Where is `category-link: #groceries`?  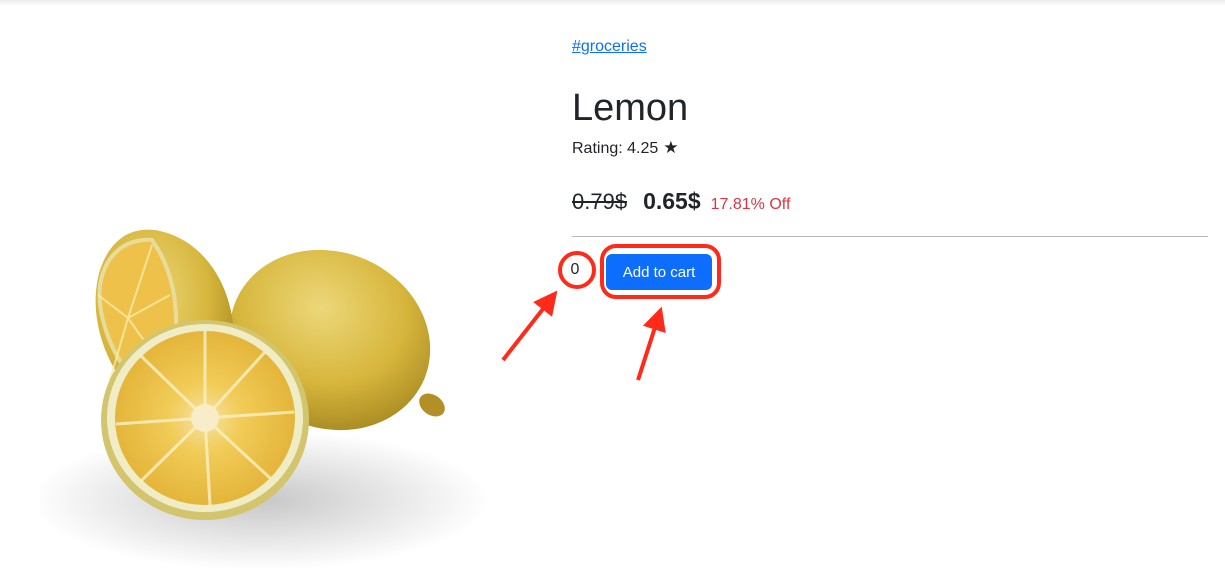 category-link: #groceries is located at coordinates (609, 47).